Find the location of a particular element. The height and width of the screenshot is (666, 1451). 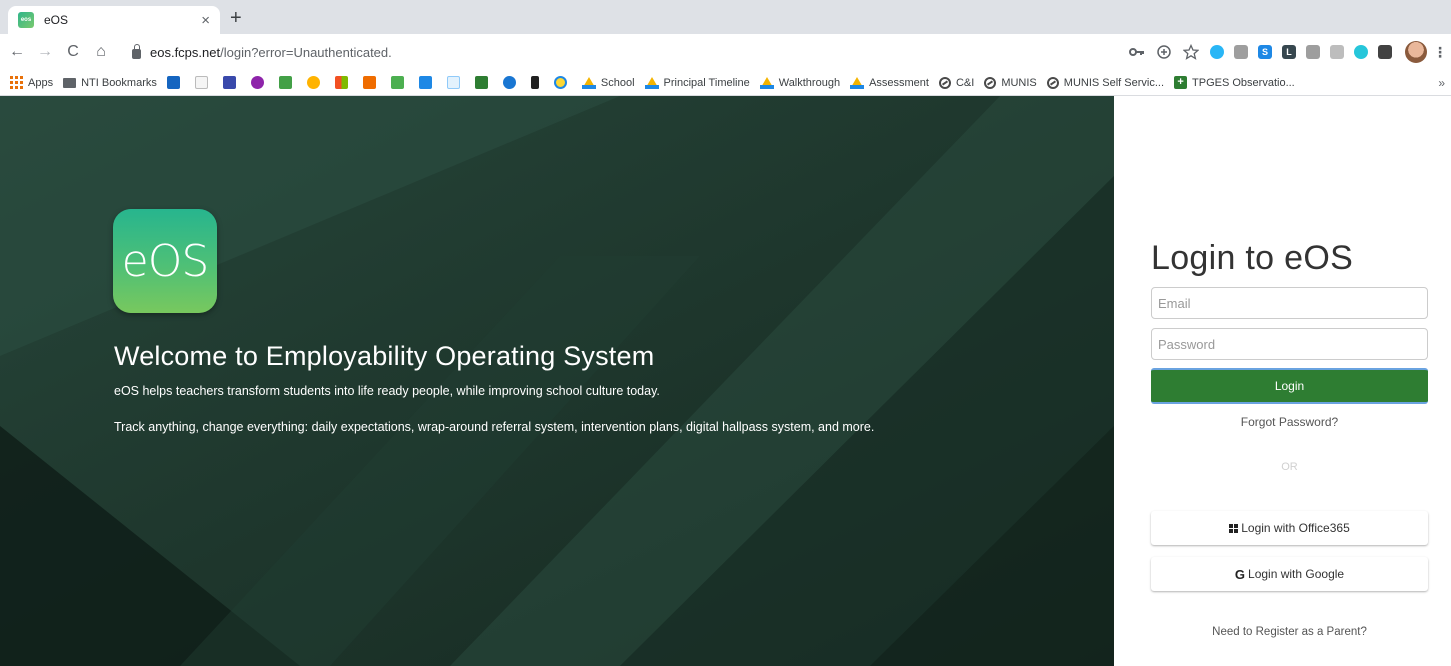

google-button-label: Login with Google is located at coordinates (1296, 574).